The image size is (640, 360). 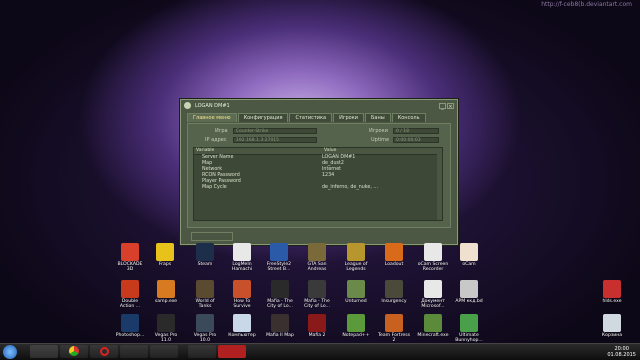 I want to click on players-field: 0 / 18, so click(x=416, y=131).